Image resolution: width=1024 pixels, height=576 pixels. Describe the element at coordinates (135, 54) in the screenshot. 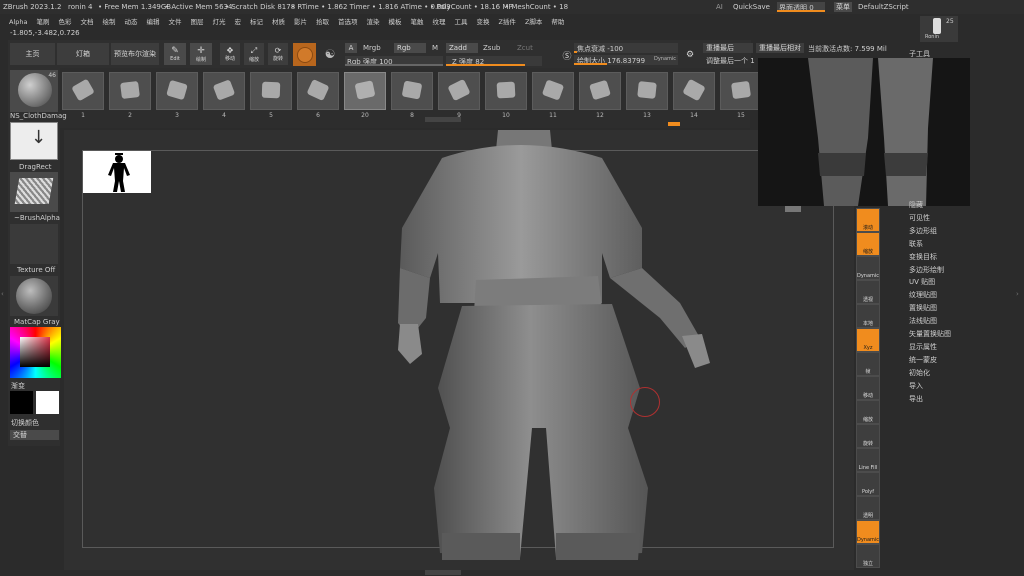

I see `bpr-button: 预览布尔渲染` at that location.